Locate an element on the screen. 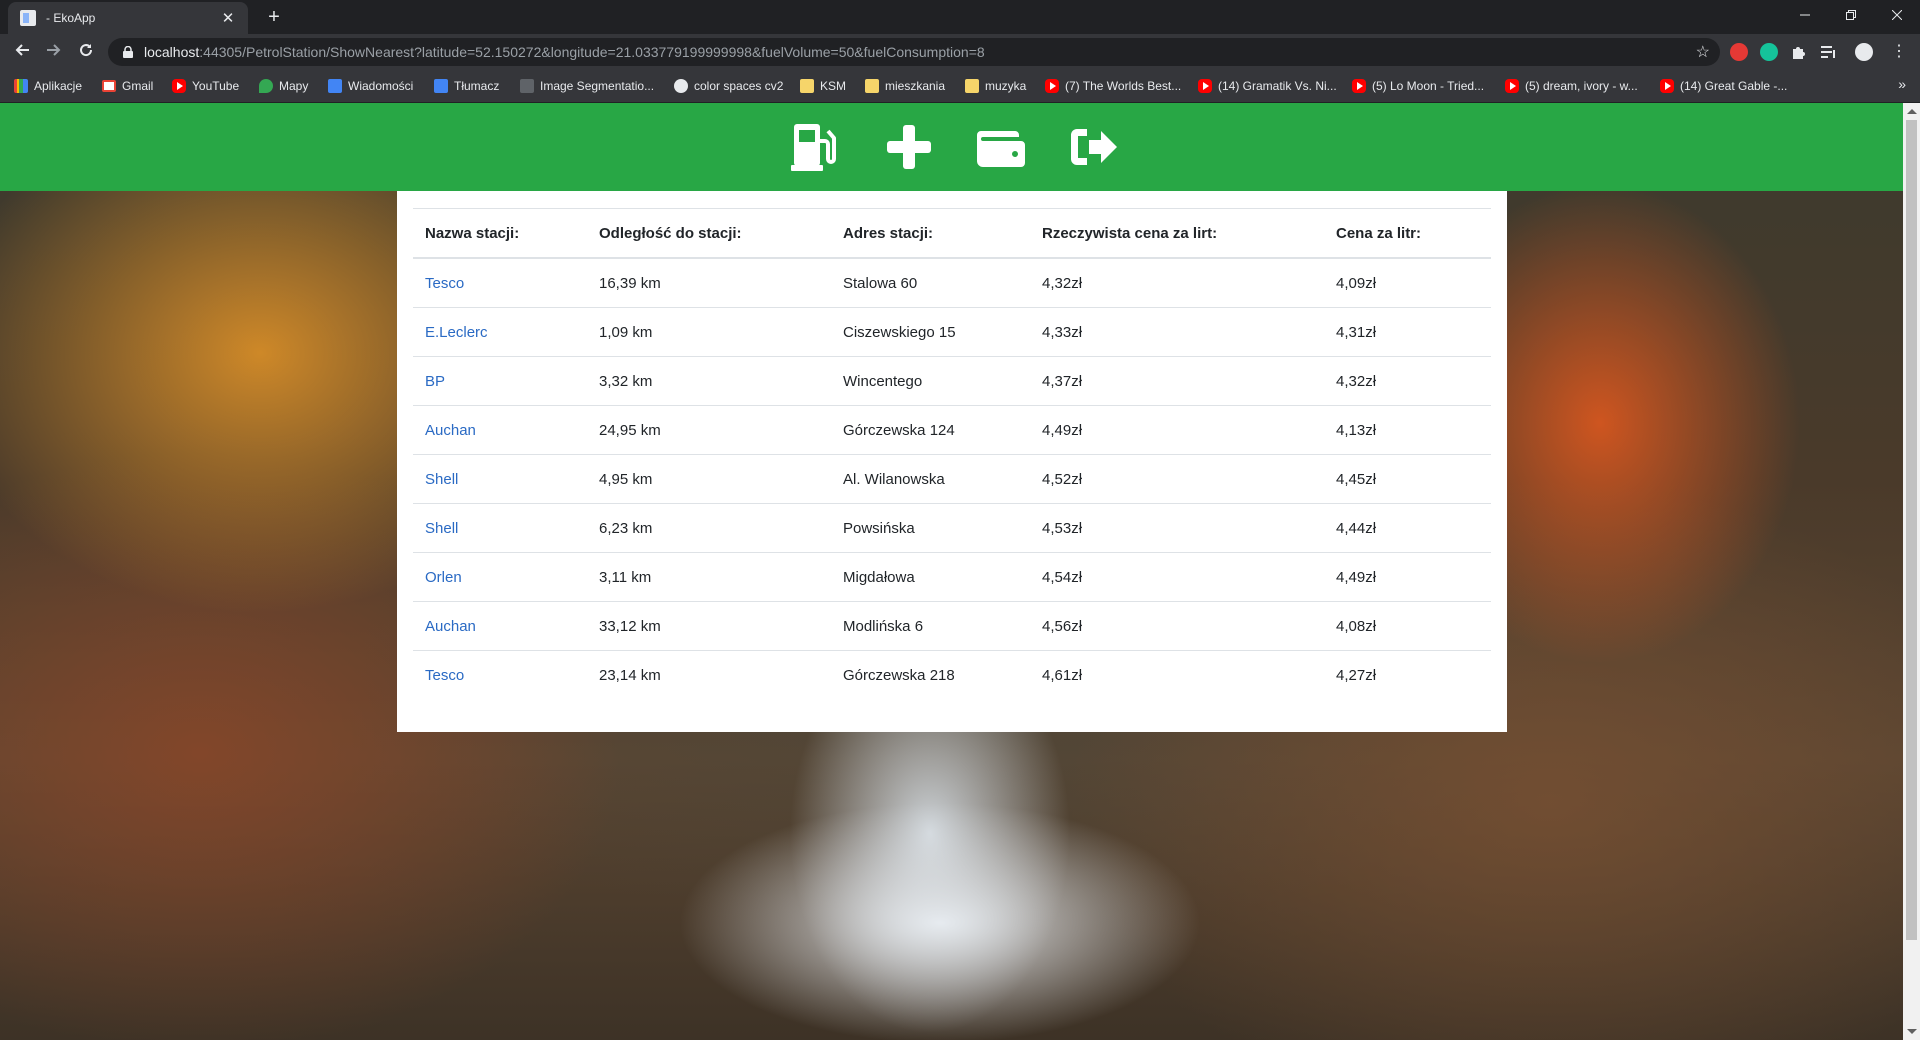 Image resolution: width=1920 pixels, height=1040 pixels. browser-tab: - EkoApp ✕ is located at coordinates (128, 18).